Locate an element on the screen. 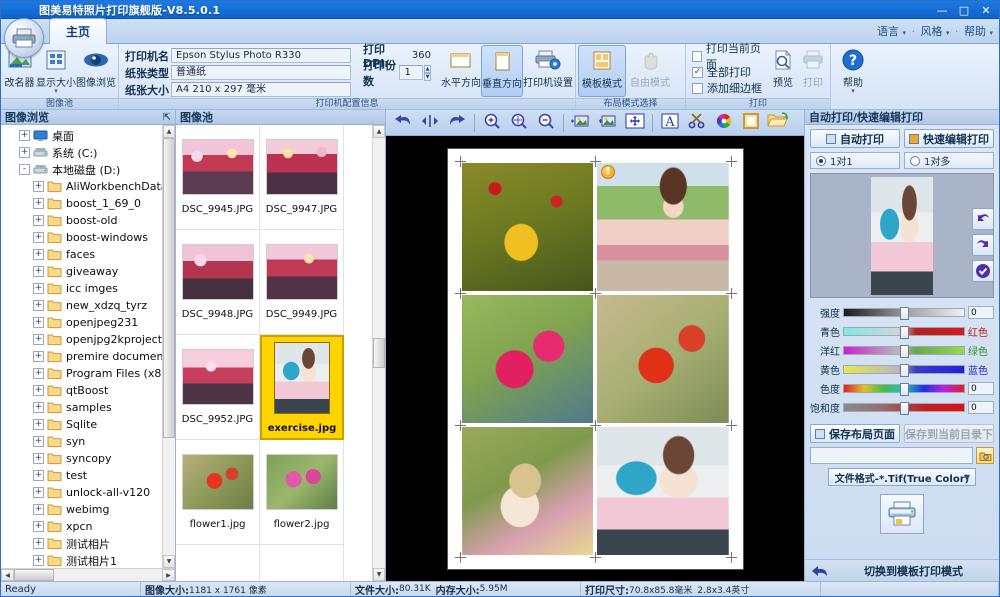 Image resolution: width=1000 pixels, height=597 pixels. copies-value: 1 is located at coordinates (411, 72).